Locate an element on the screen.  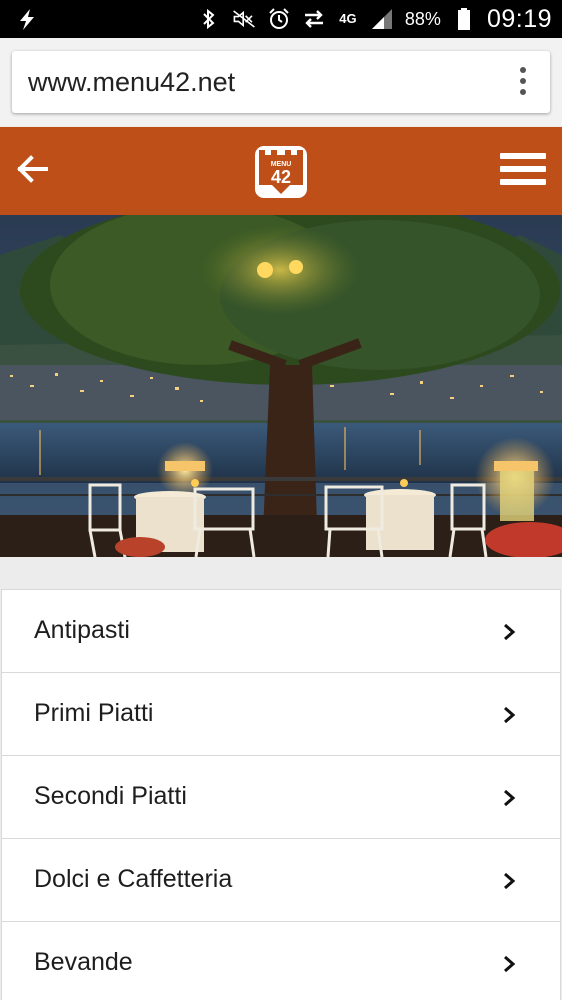
app-header: MENU 42 is located at coordinates (281, 171).